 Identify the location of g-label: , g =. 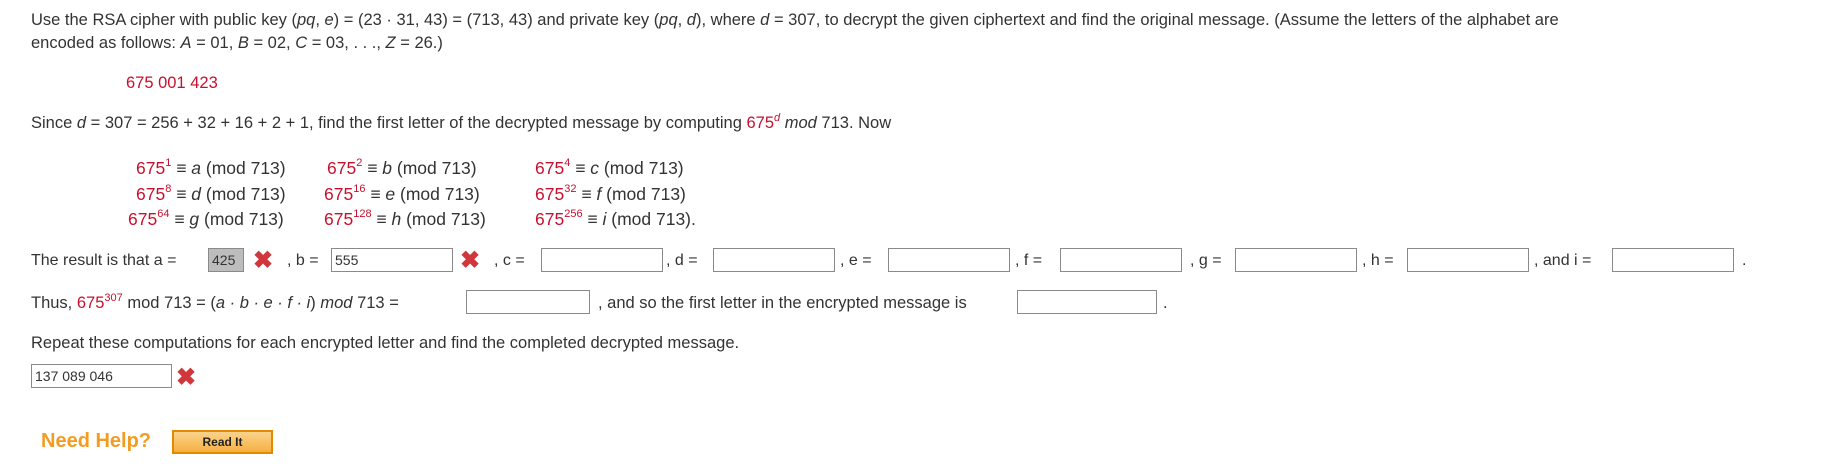
(1206, 260).